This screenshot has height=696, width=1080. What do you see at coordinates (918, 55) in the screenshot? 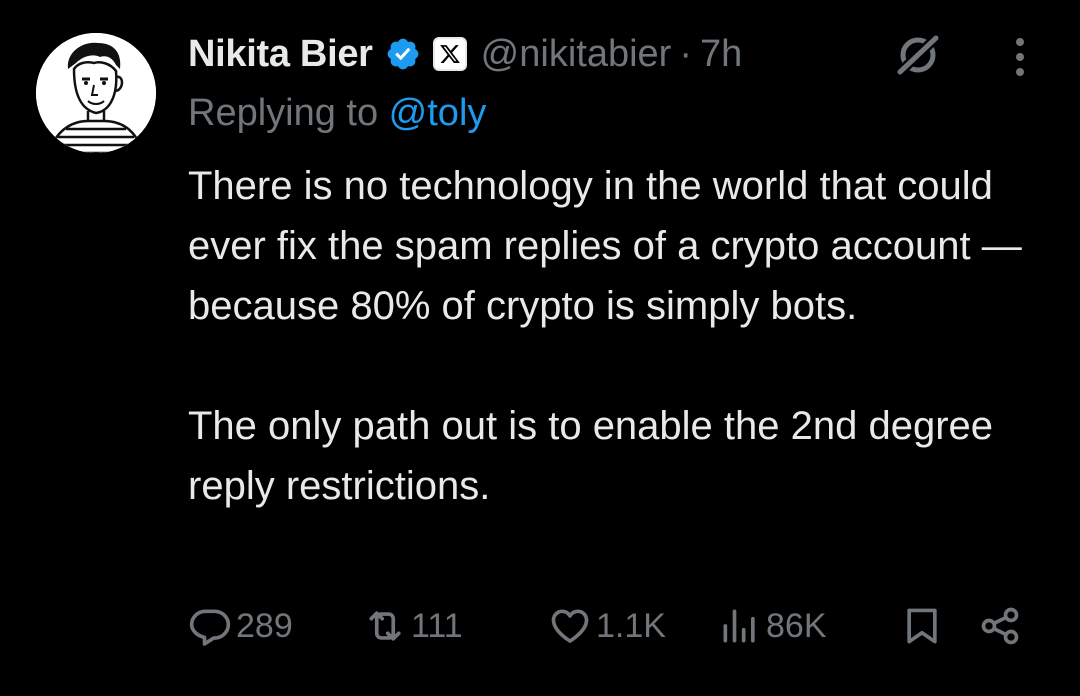
I see `grok-icon` at bounding box center [918, 55].